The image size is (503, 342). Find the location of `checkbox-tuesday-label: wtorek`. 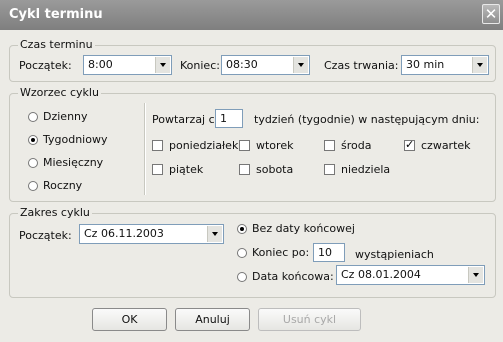

checkbox-tuesday-label: wtorek is located at coordinates (275, 145).